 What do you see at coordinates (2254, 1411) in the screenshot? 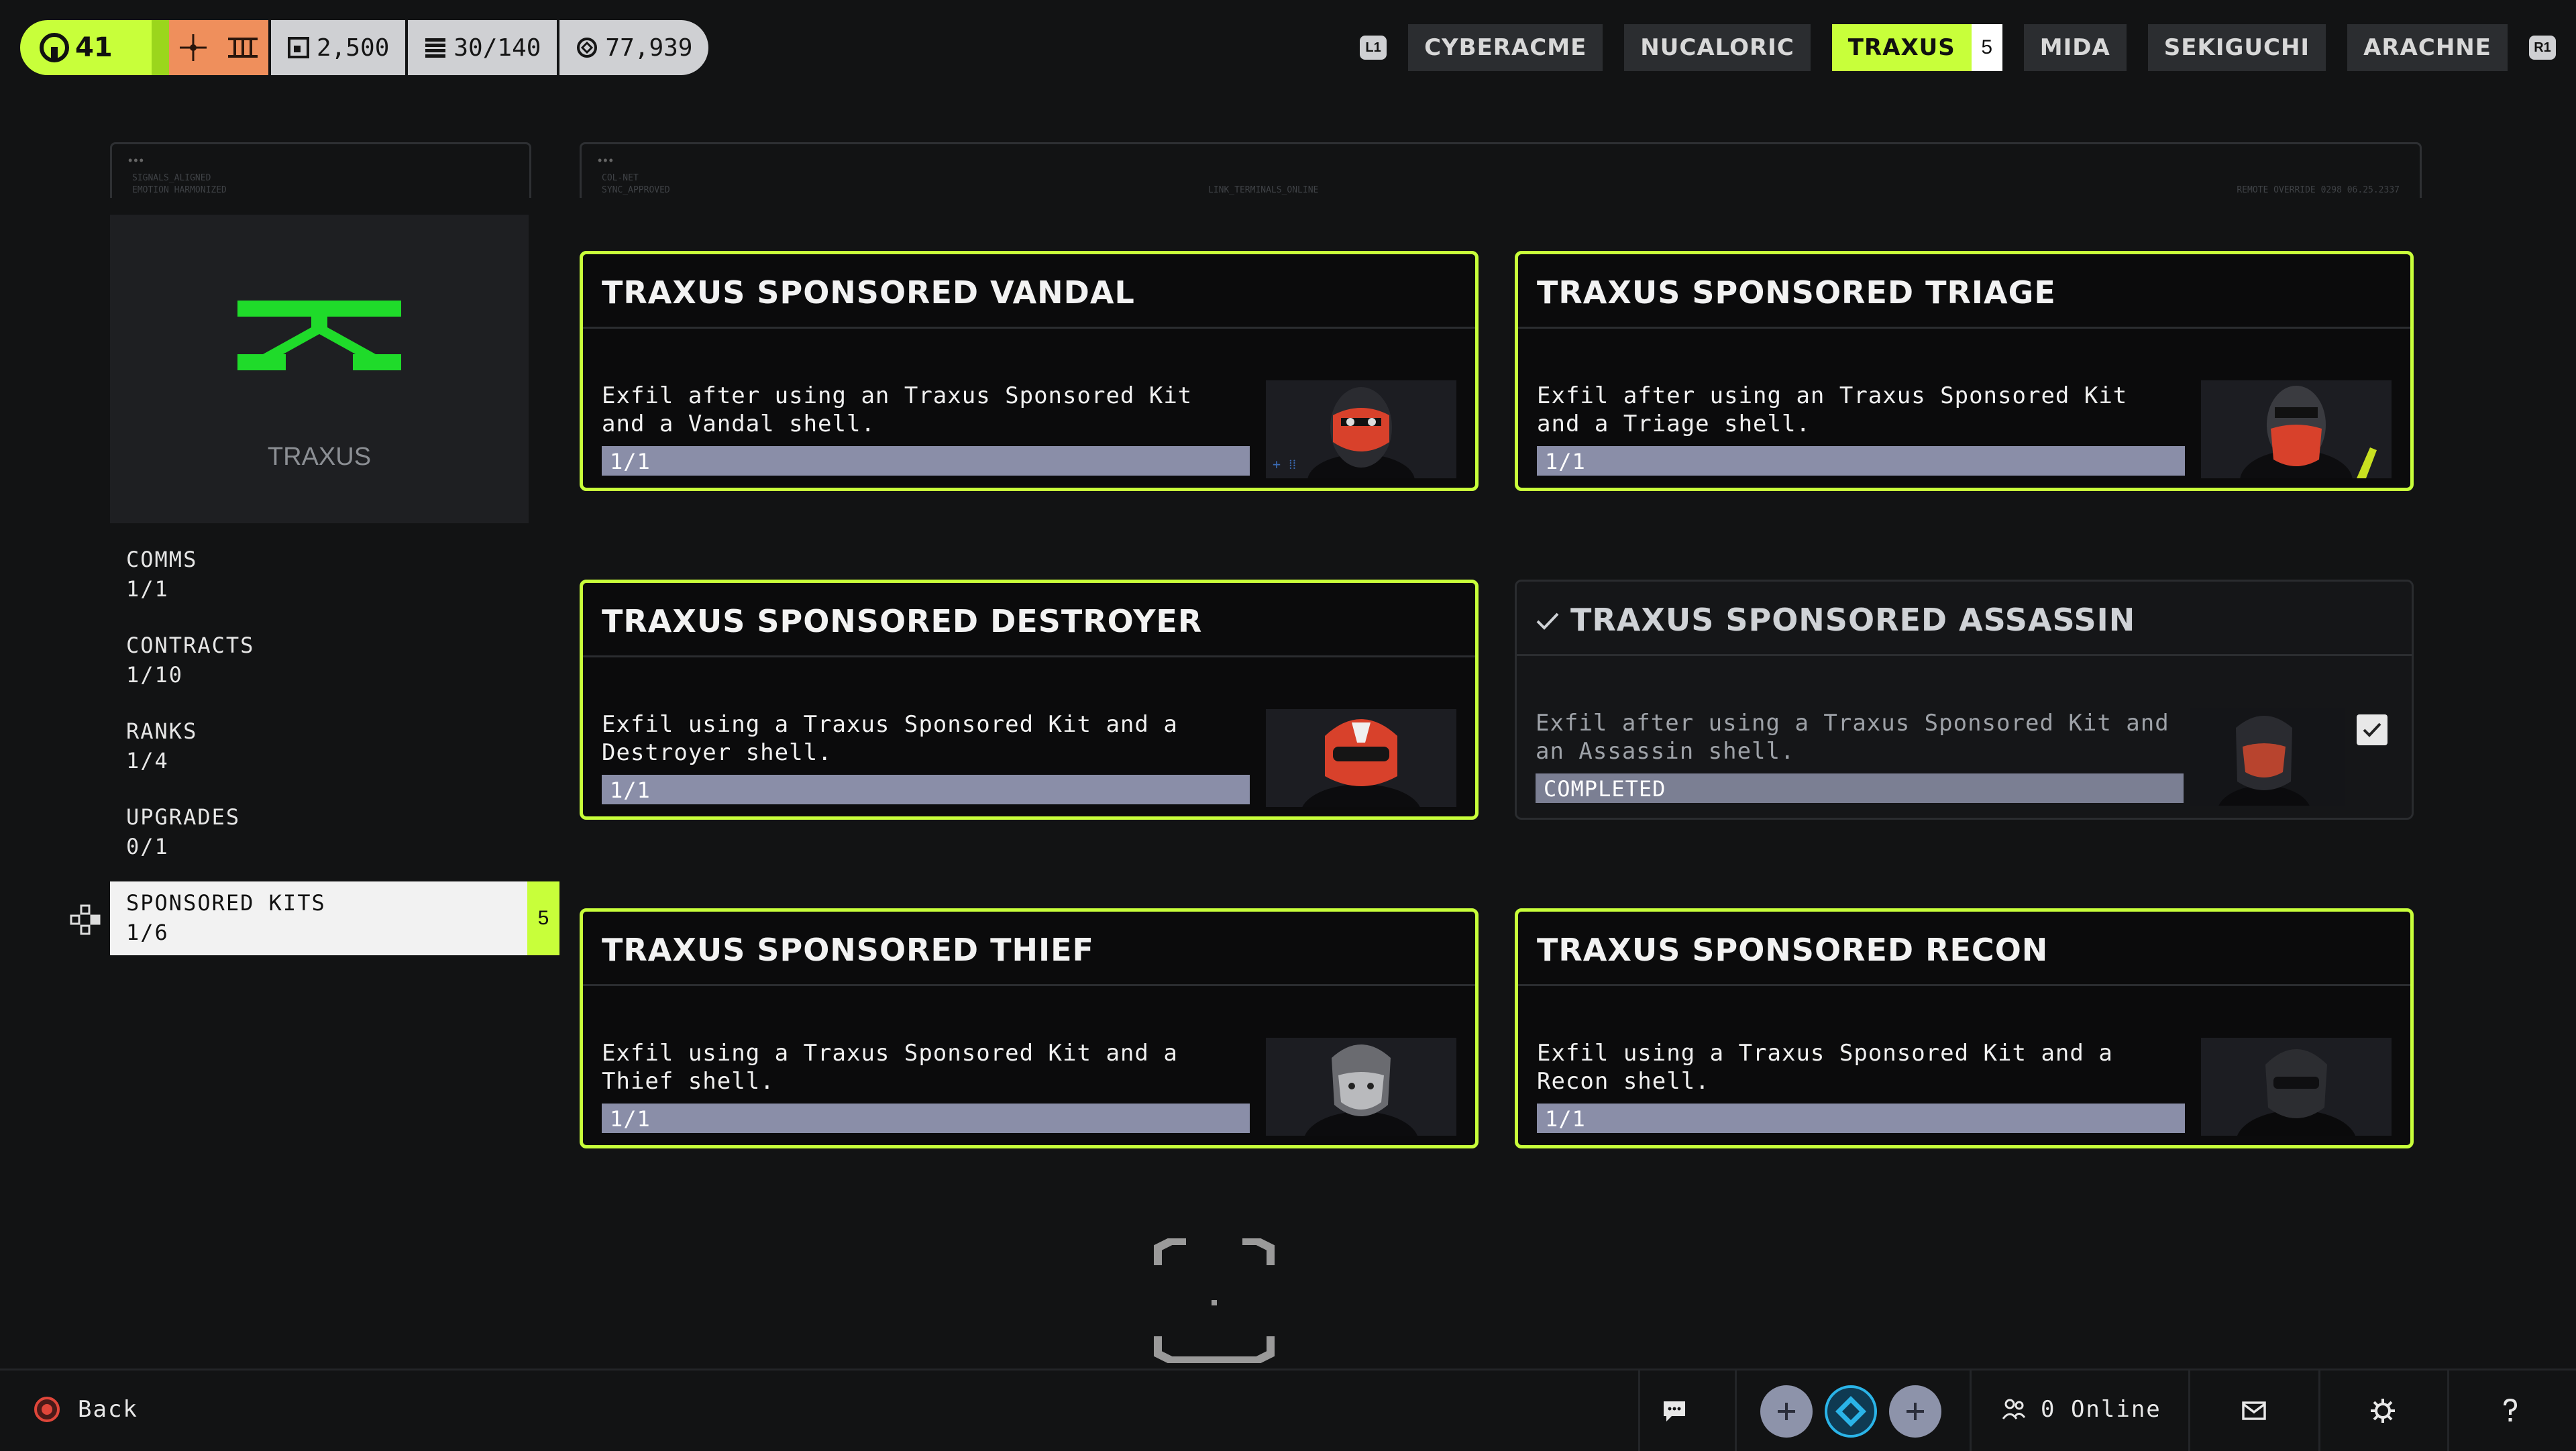
I see `mail-icon` at bounding box center [2254, 1411].